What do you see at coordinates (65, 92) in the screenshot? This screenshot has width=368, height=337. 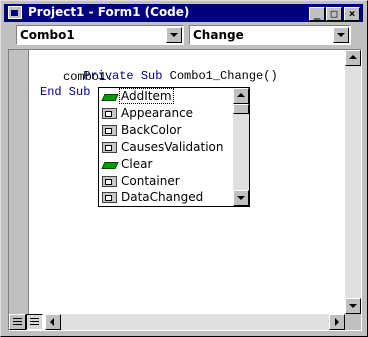 I see `code-line-3: End Sub` at bounding box center [65, 92].